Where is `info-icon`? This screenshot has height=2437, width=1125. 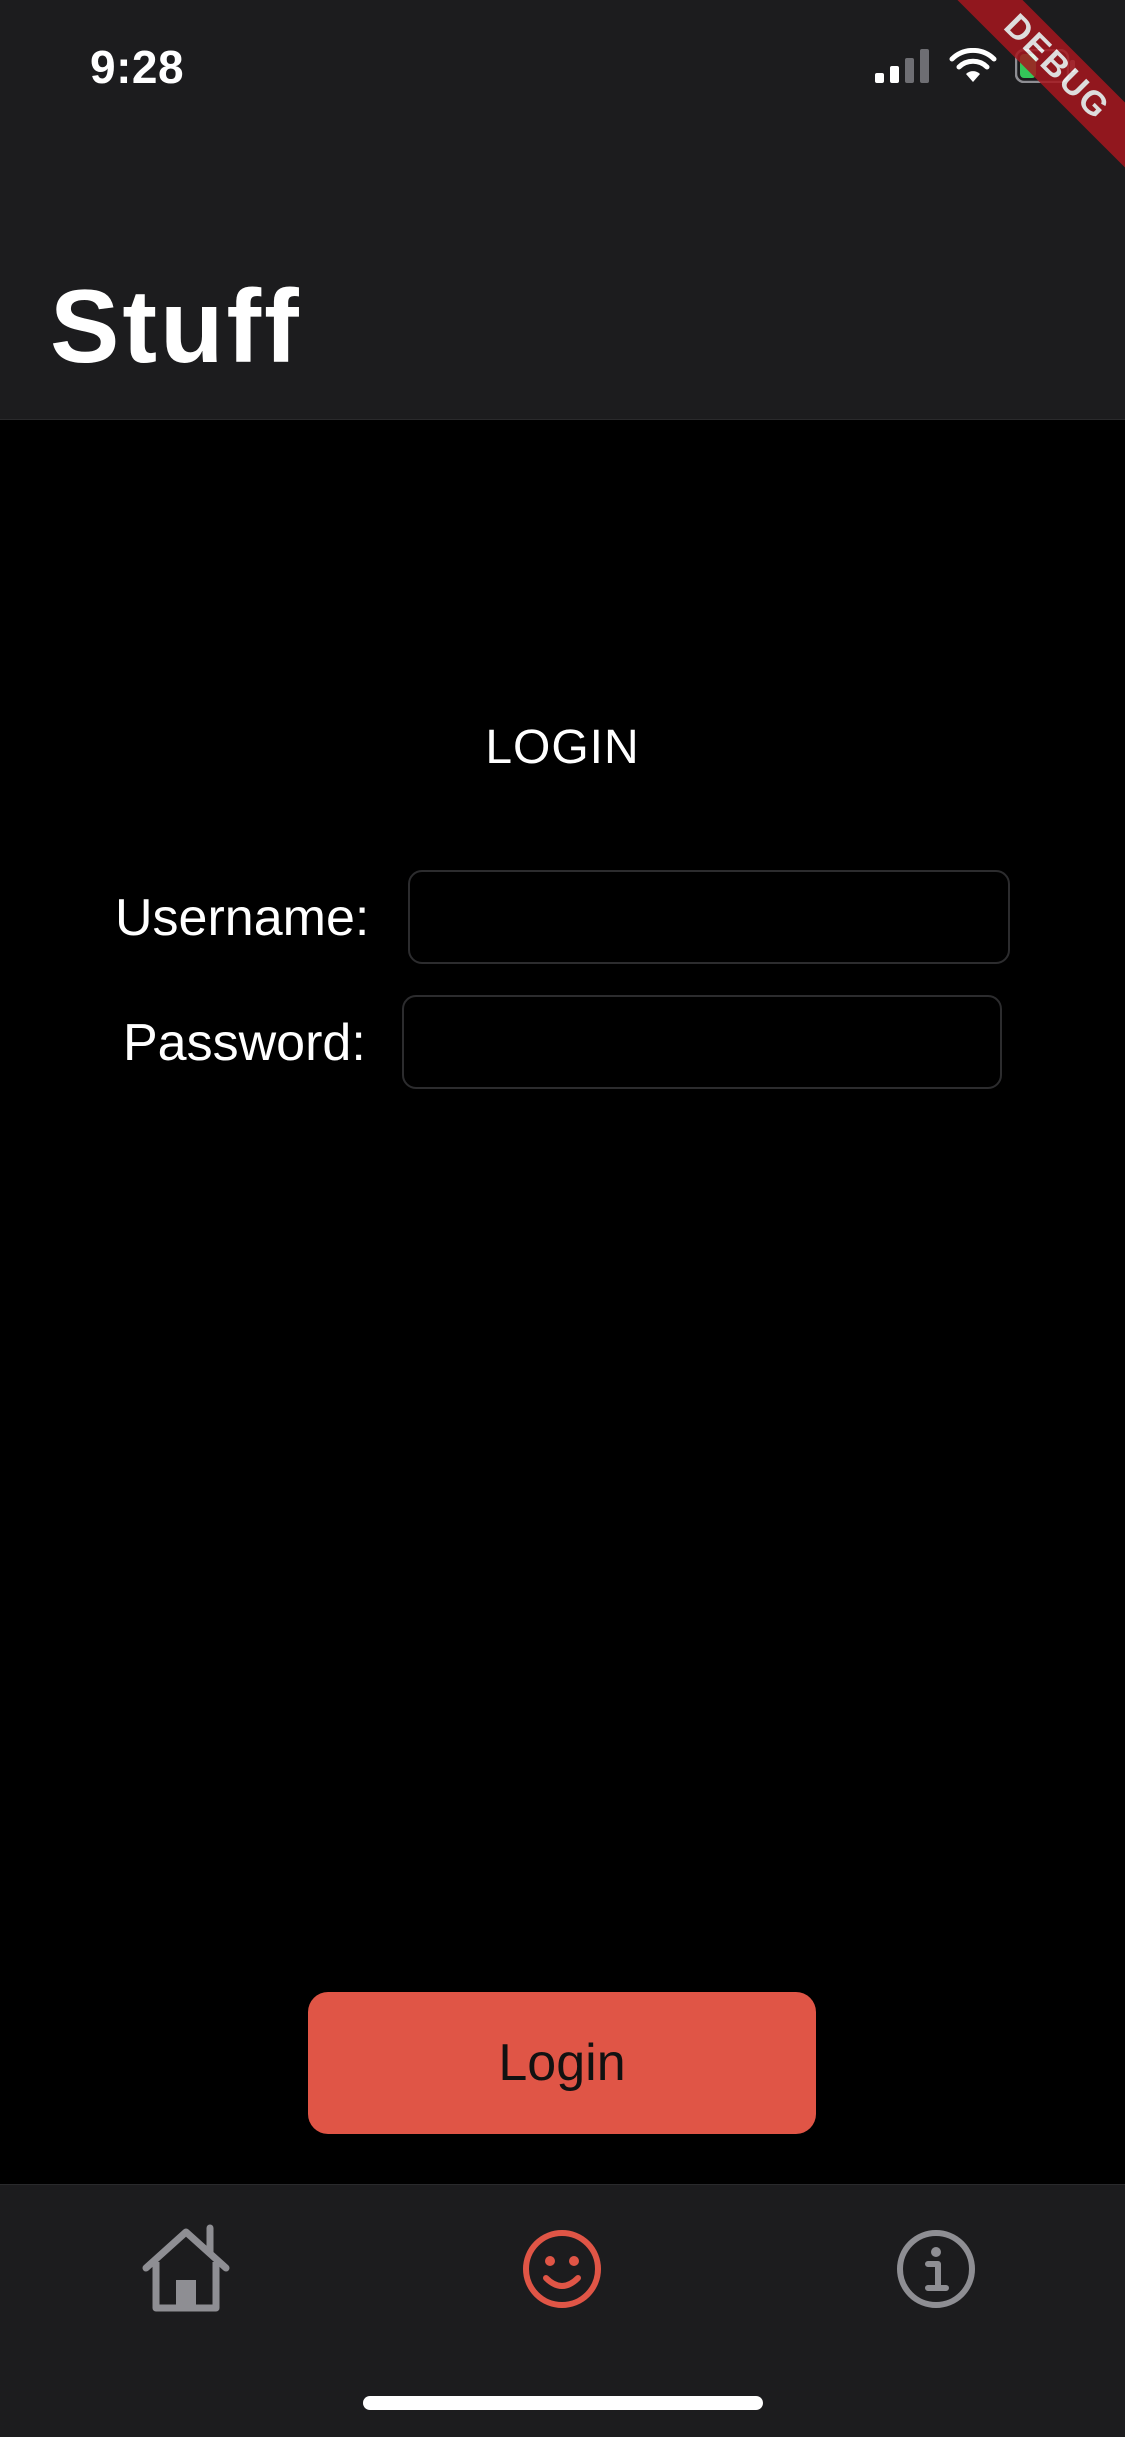
info-icon is located at coordinates (936, 2271).